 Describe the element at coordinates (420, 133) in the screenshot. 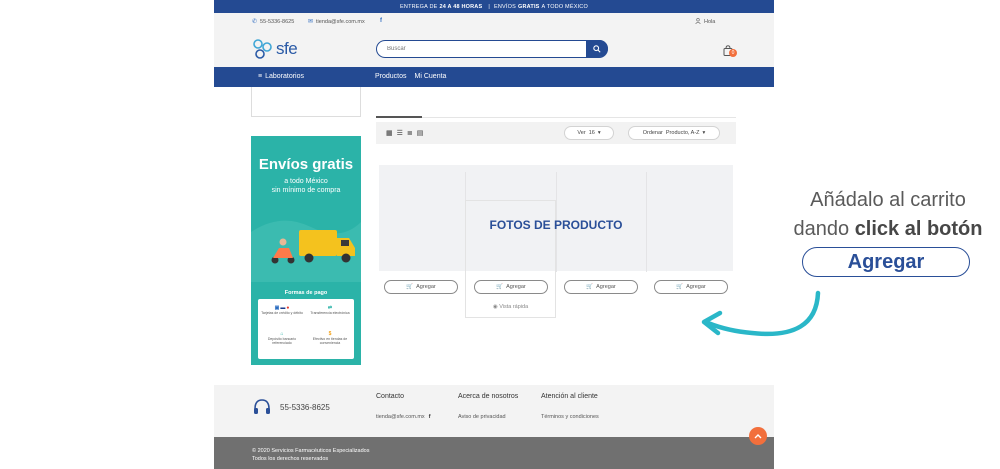

I see `compact-list-icon: ▤` at that location.